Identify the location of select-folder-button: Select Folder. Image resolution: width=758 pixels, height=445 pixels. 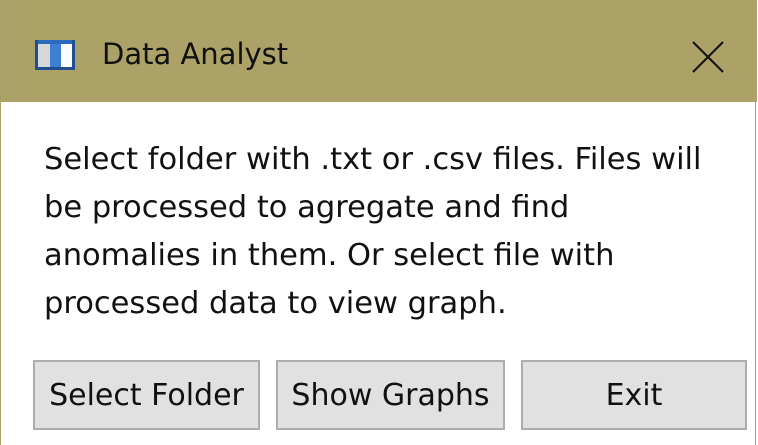
(146, 395).